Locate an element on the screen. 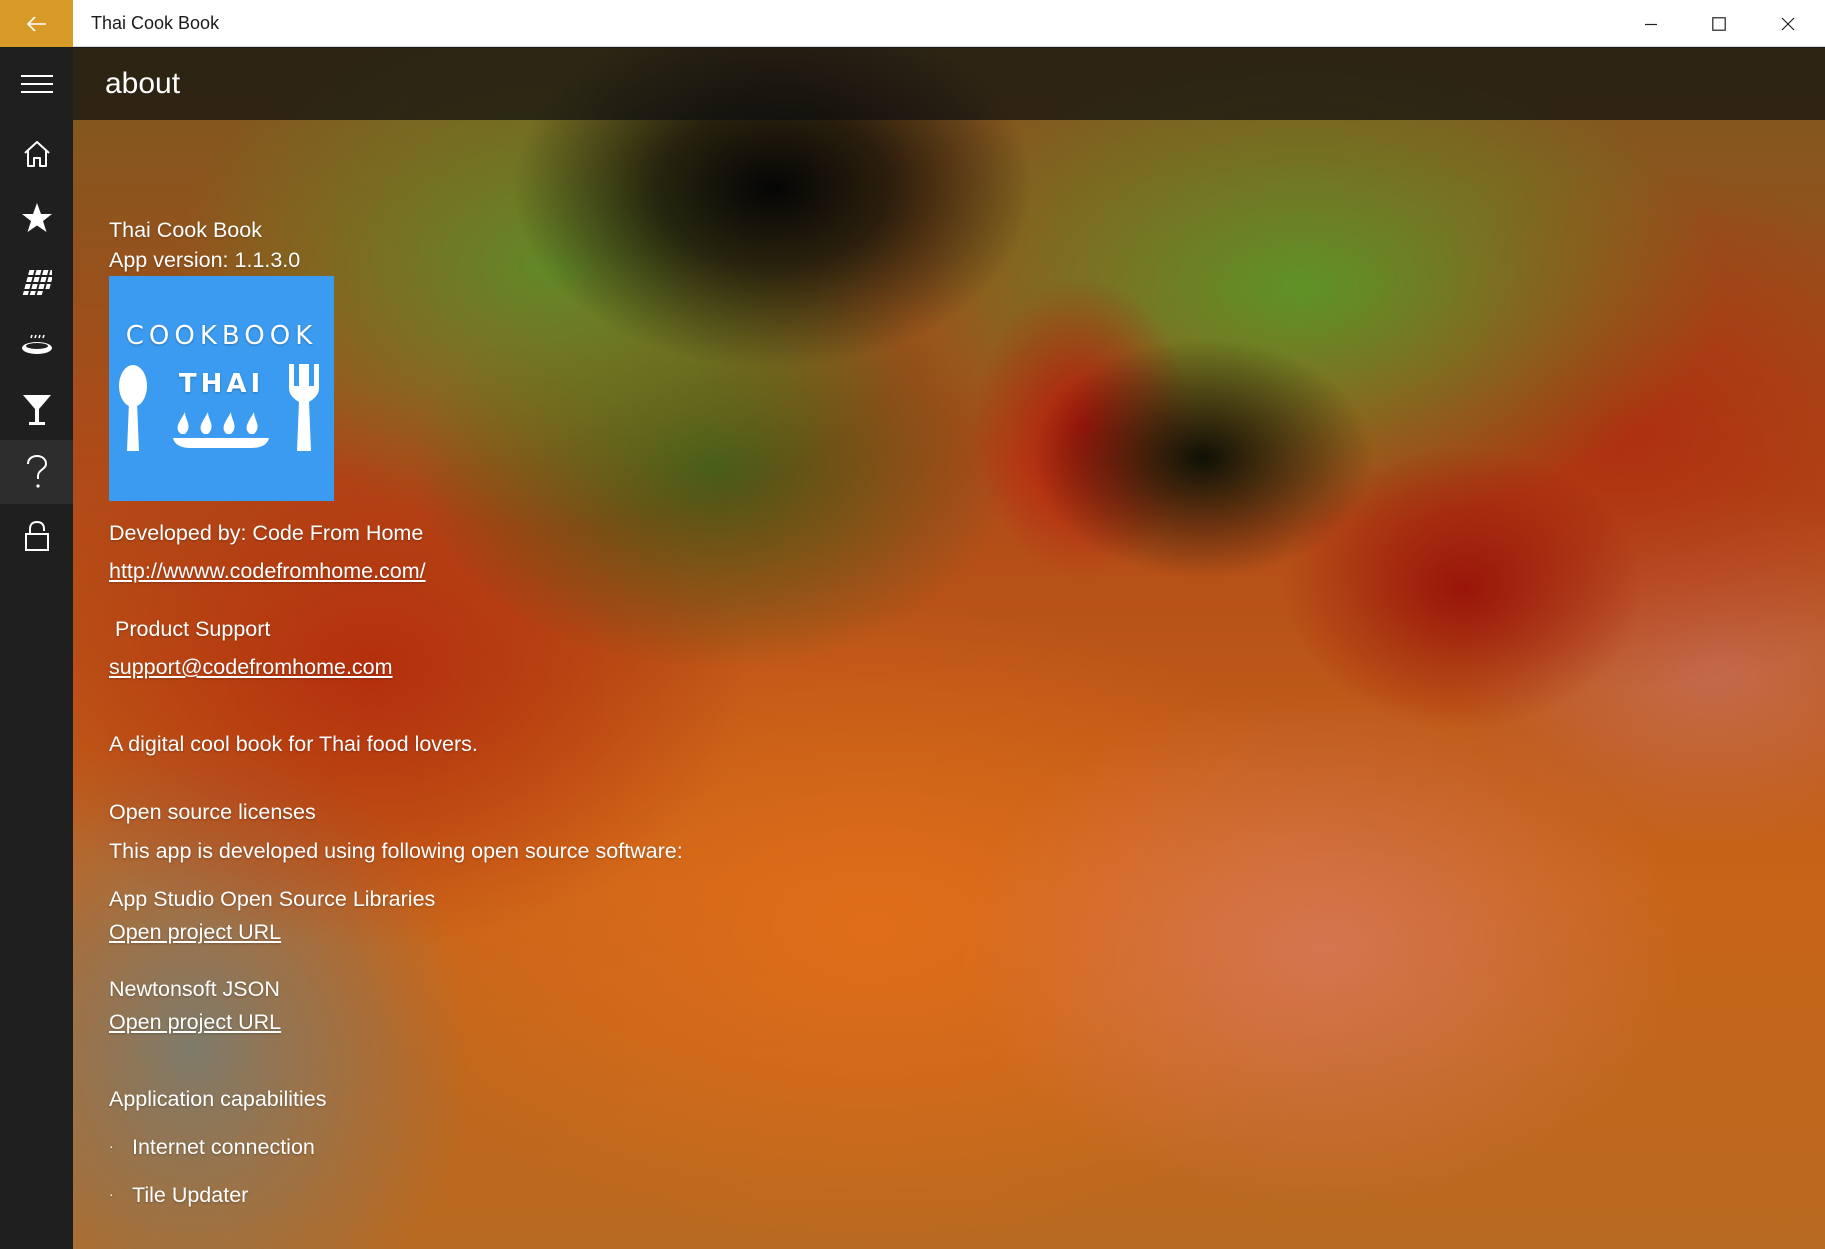 Image resolution: width=1825 pixels, height=1249 pixels. library-name: App Studio Open Source Libraries is located at coordinates (272, 899).